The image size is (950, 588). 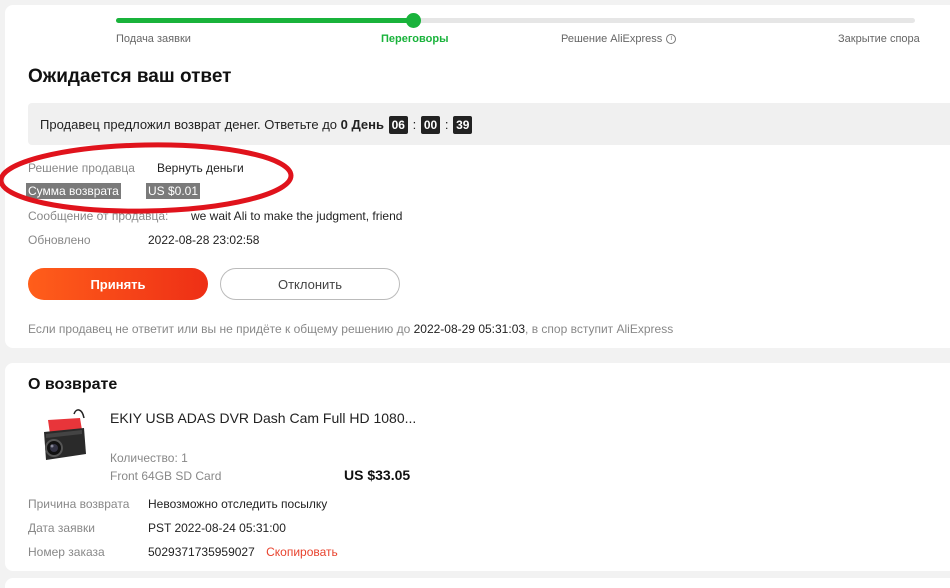 What do you see at coordinates (599, 329) in the screenshot?
I see `footnote-suffix: , в спор вступит AliExpress` at bounding box center [599, 329].